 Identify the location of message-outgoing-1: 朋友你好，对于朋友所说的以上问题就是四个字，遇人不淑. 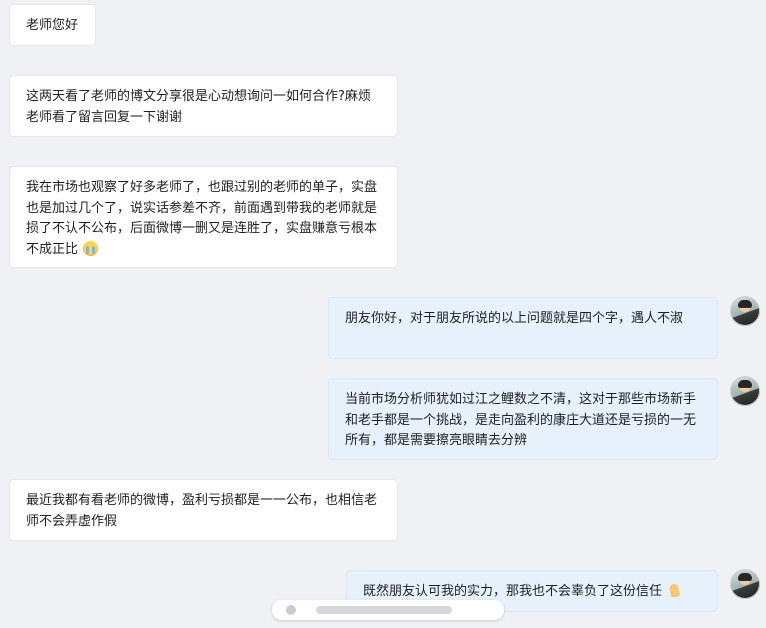
(523, 328).